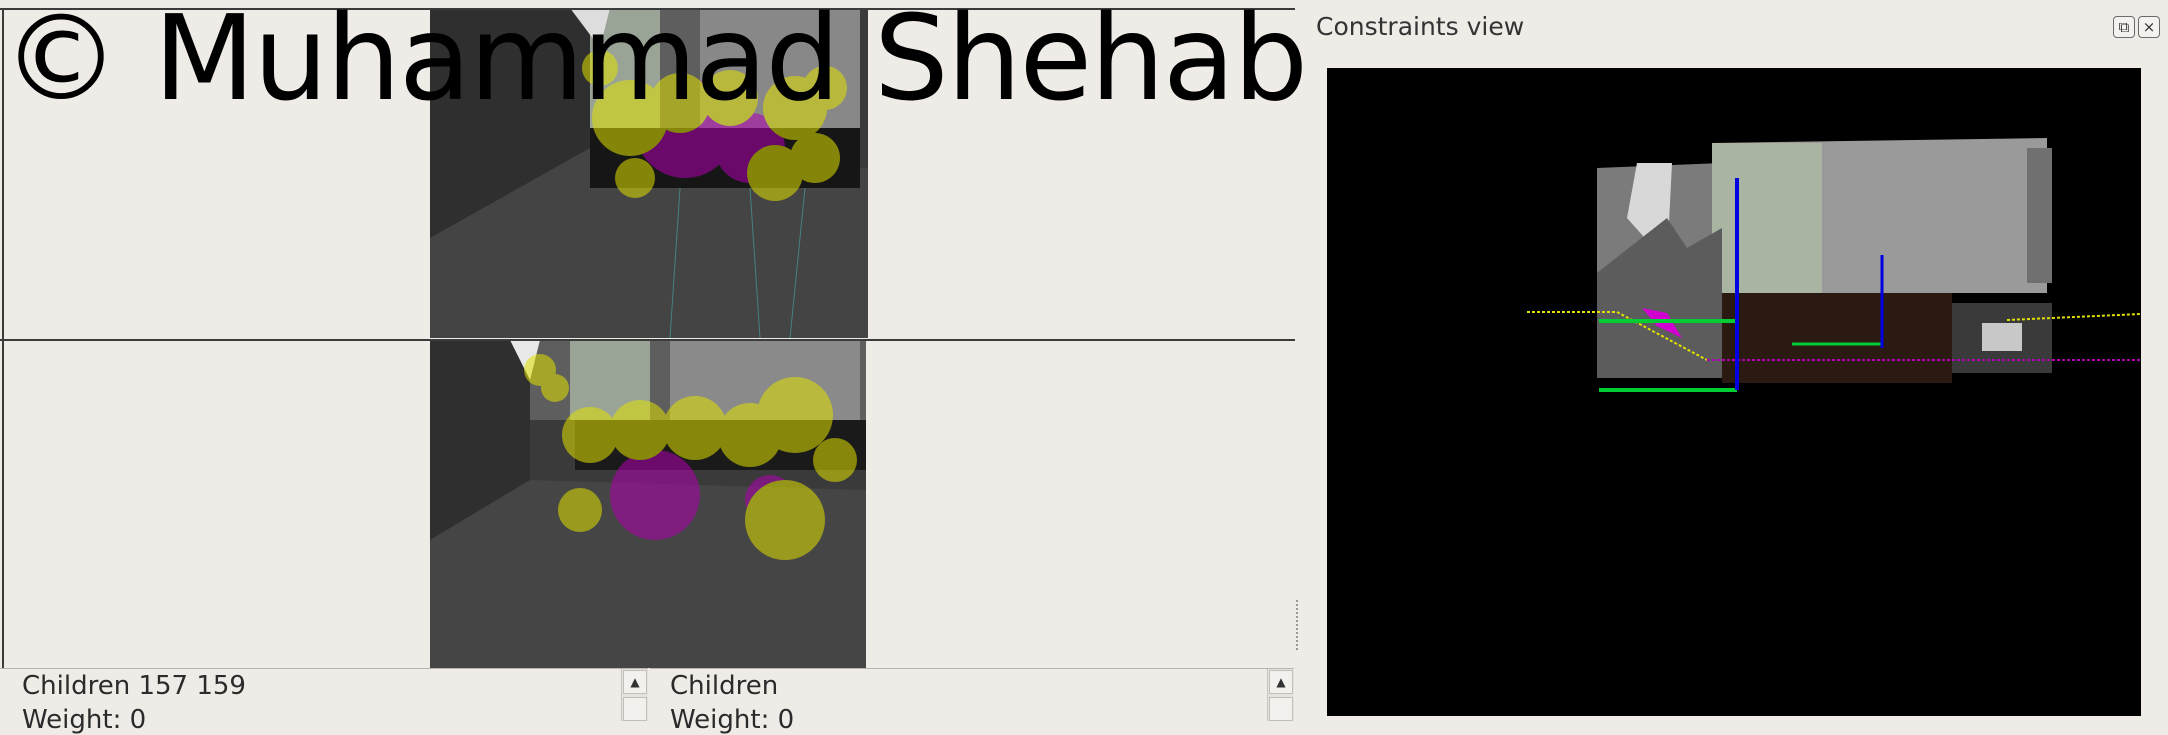  What do you see at coordinates (324, 701) in the screenshot?
I see `info-panel-left: Children 157 159 Weight: 0 ▲` at bounding box center [324, 701].